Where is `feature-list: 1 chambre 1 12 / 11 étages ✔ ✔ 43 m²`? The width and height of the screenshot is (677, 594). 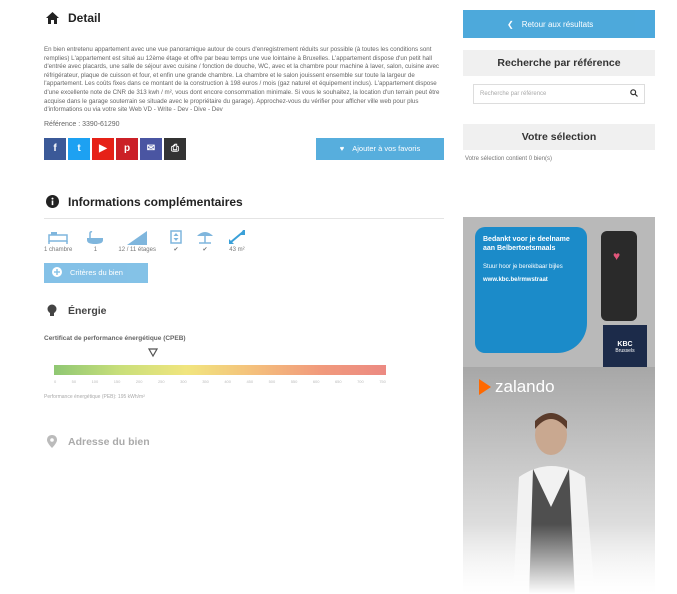 feature-list: 1 chambre 1 12 / 11 étages ✔ ✔ 43 m² is located at coordinates (244, 241).